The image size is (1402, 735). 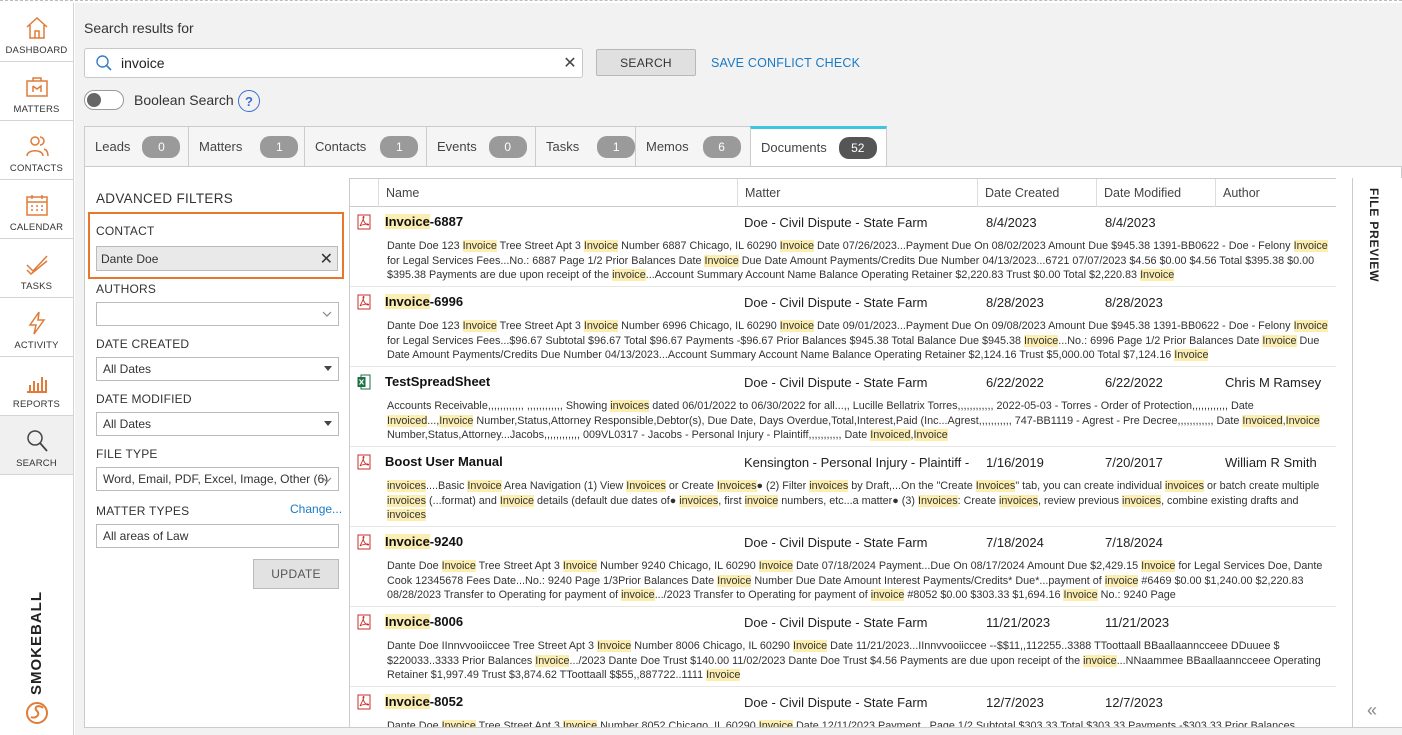 What do you see at coordinates (217, 369) in the screenshot?
I see `date-created-select: All Dates` at bounding box center [217, 369].